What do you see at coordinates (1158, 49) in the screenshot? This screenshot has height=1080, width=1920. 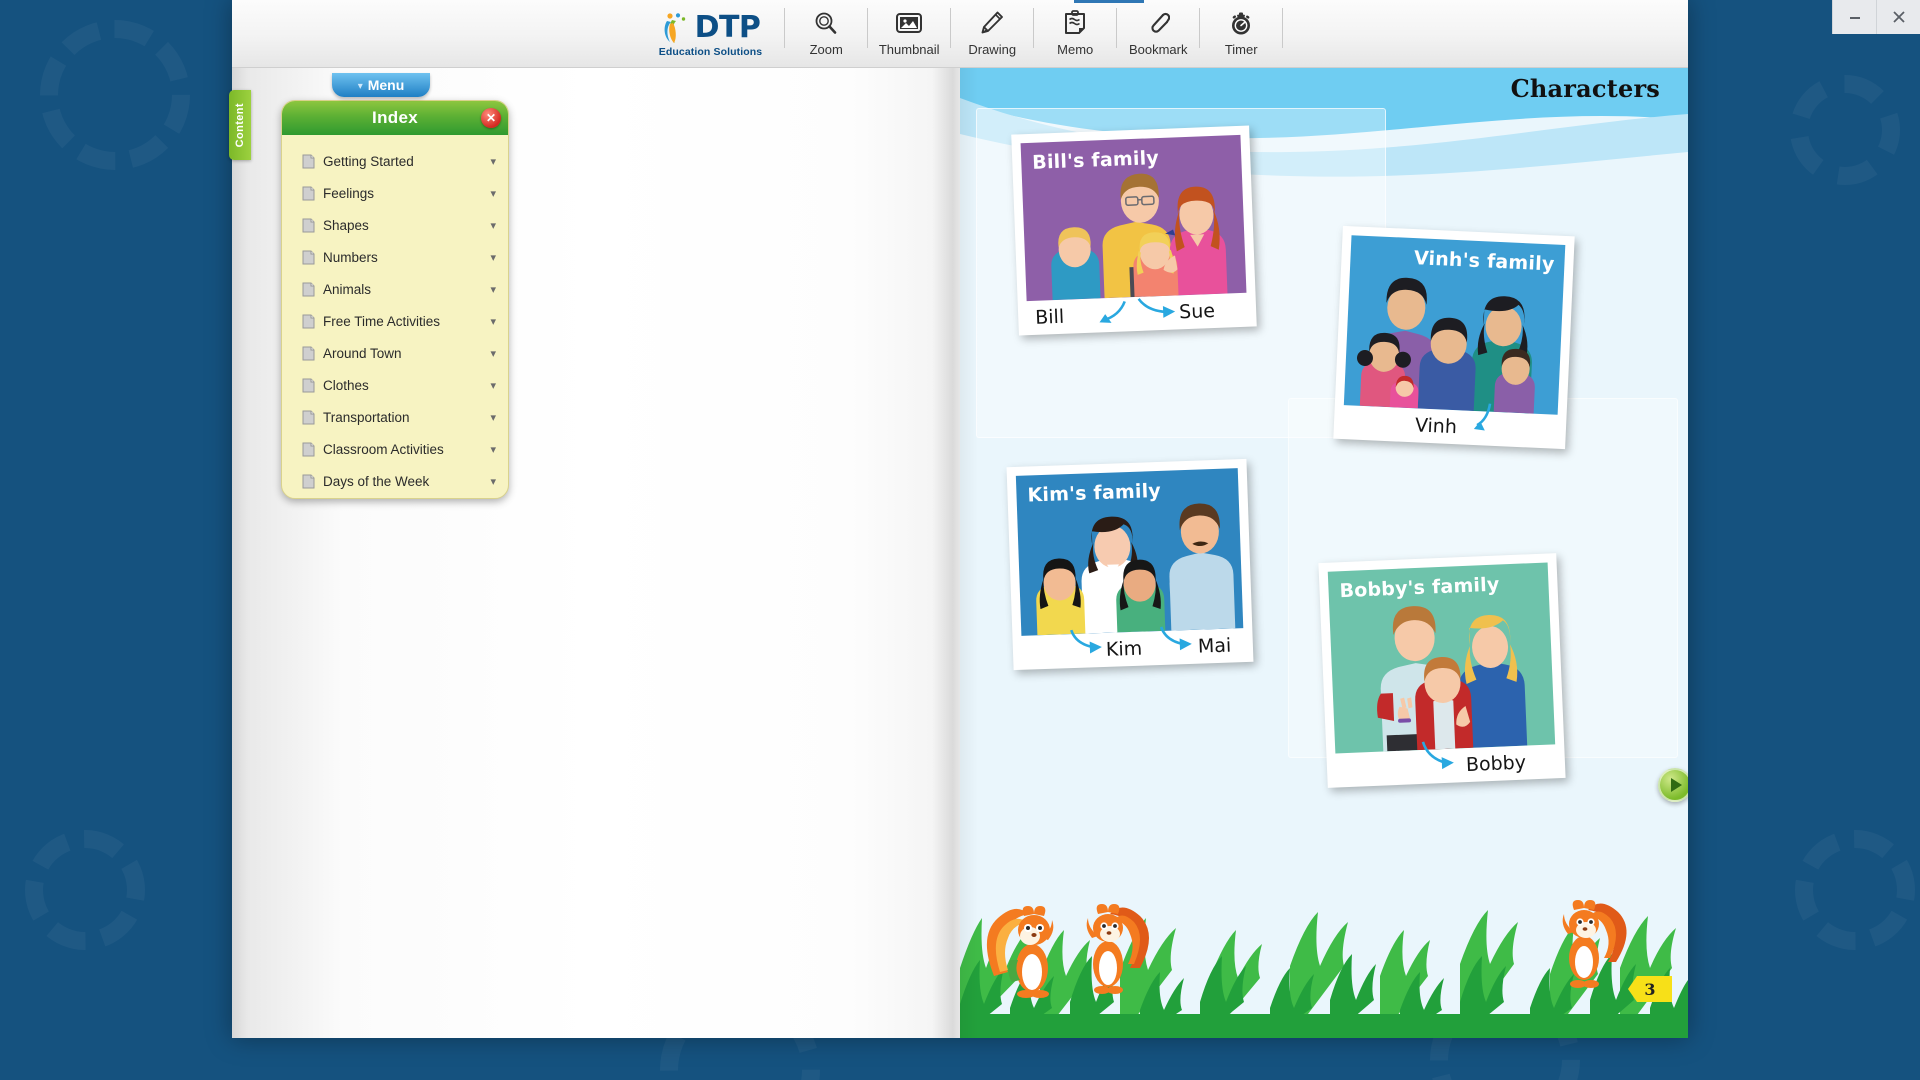 I see `toolbar-label-bookmark: Bookmark` at bounding box center [1158, 49].